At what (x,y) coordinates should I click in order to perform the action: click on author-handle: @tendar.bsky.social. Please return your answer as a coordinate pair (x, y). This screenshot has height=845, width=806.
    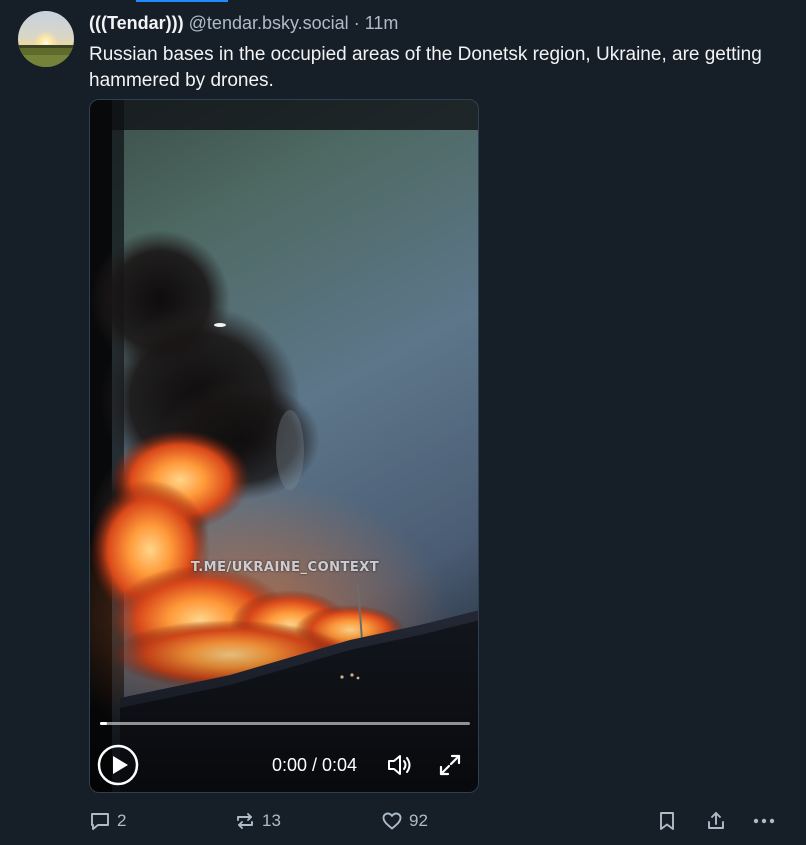
    Looking at the image, I should click on (269, 23).